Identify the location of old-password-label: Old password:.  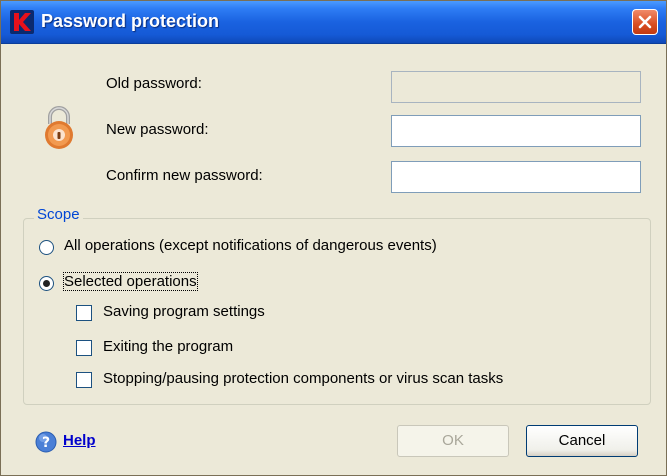
(154, 83).